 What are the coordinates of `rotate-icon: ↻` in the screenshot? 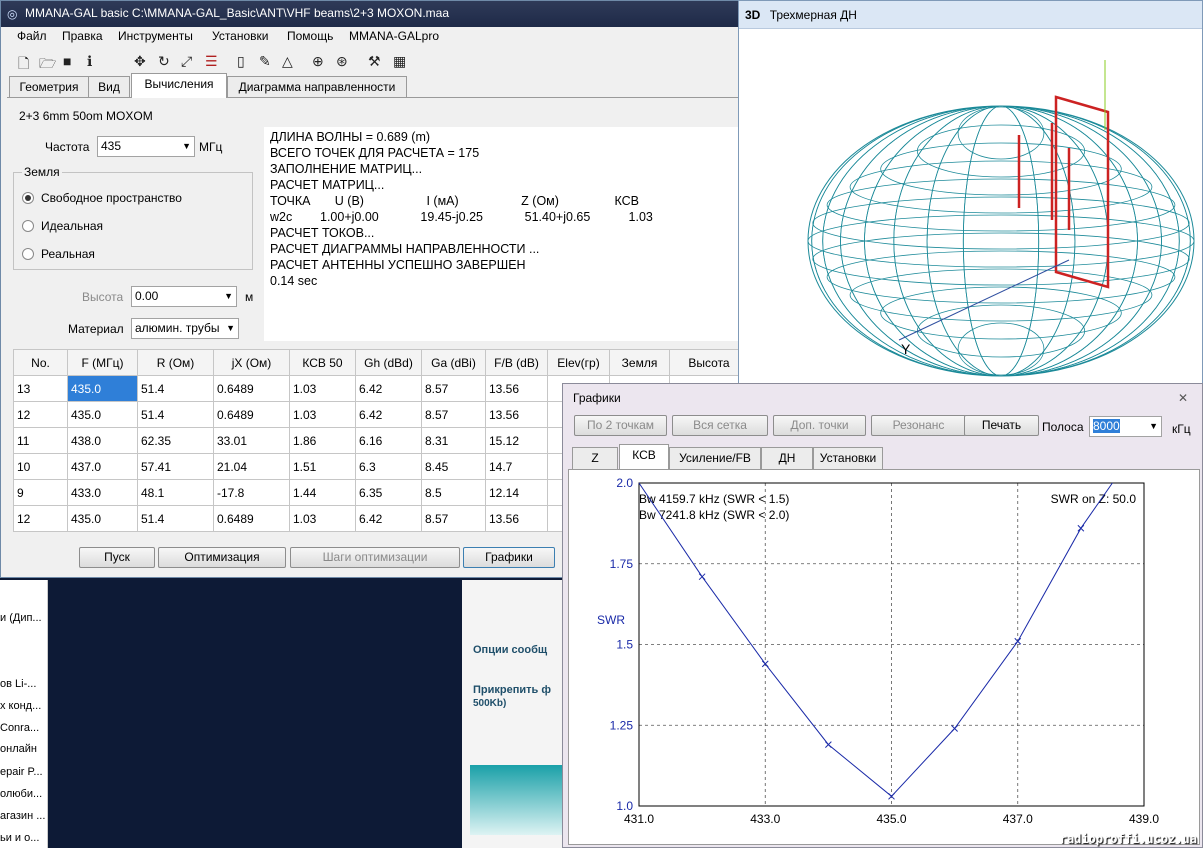 It's located at (164, 61).